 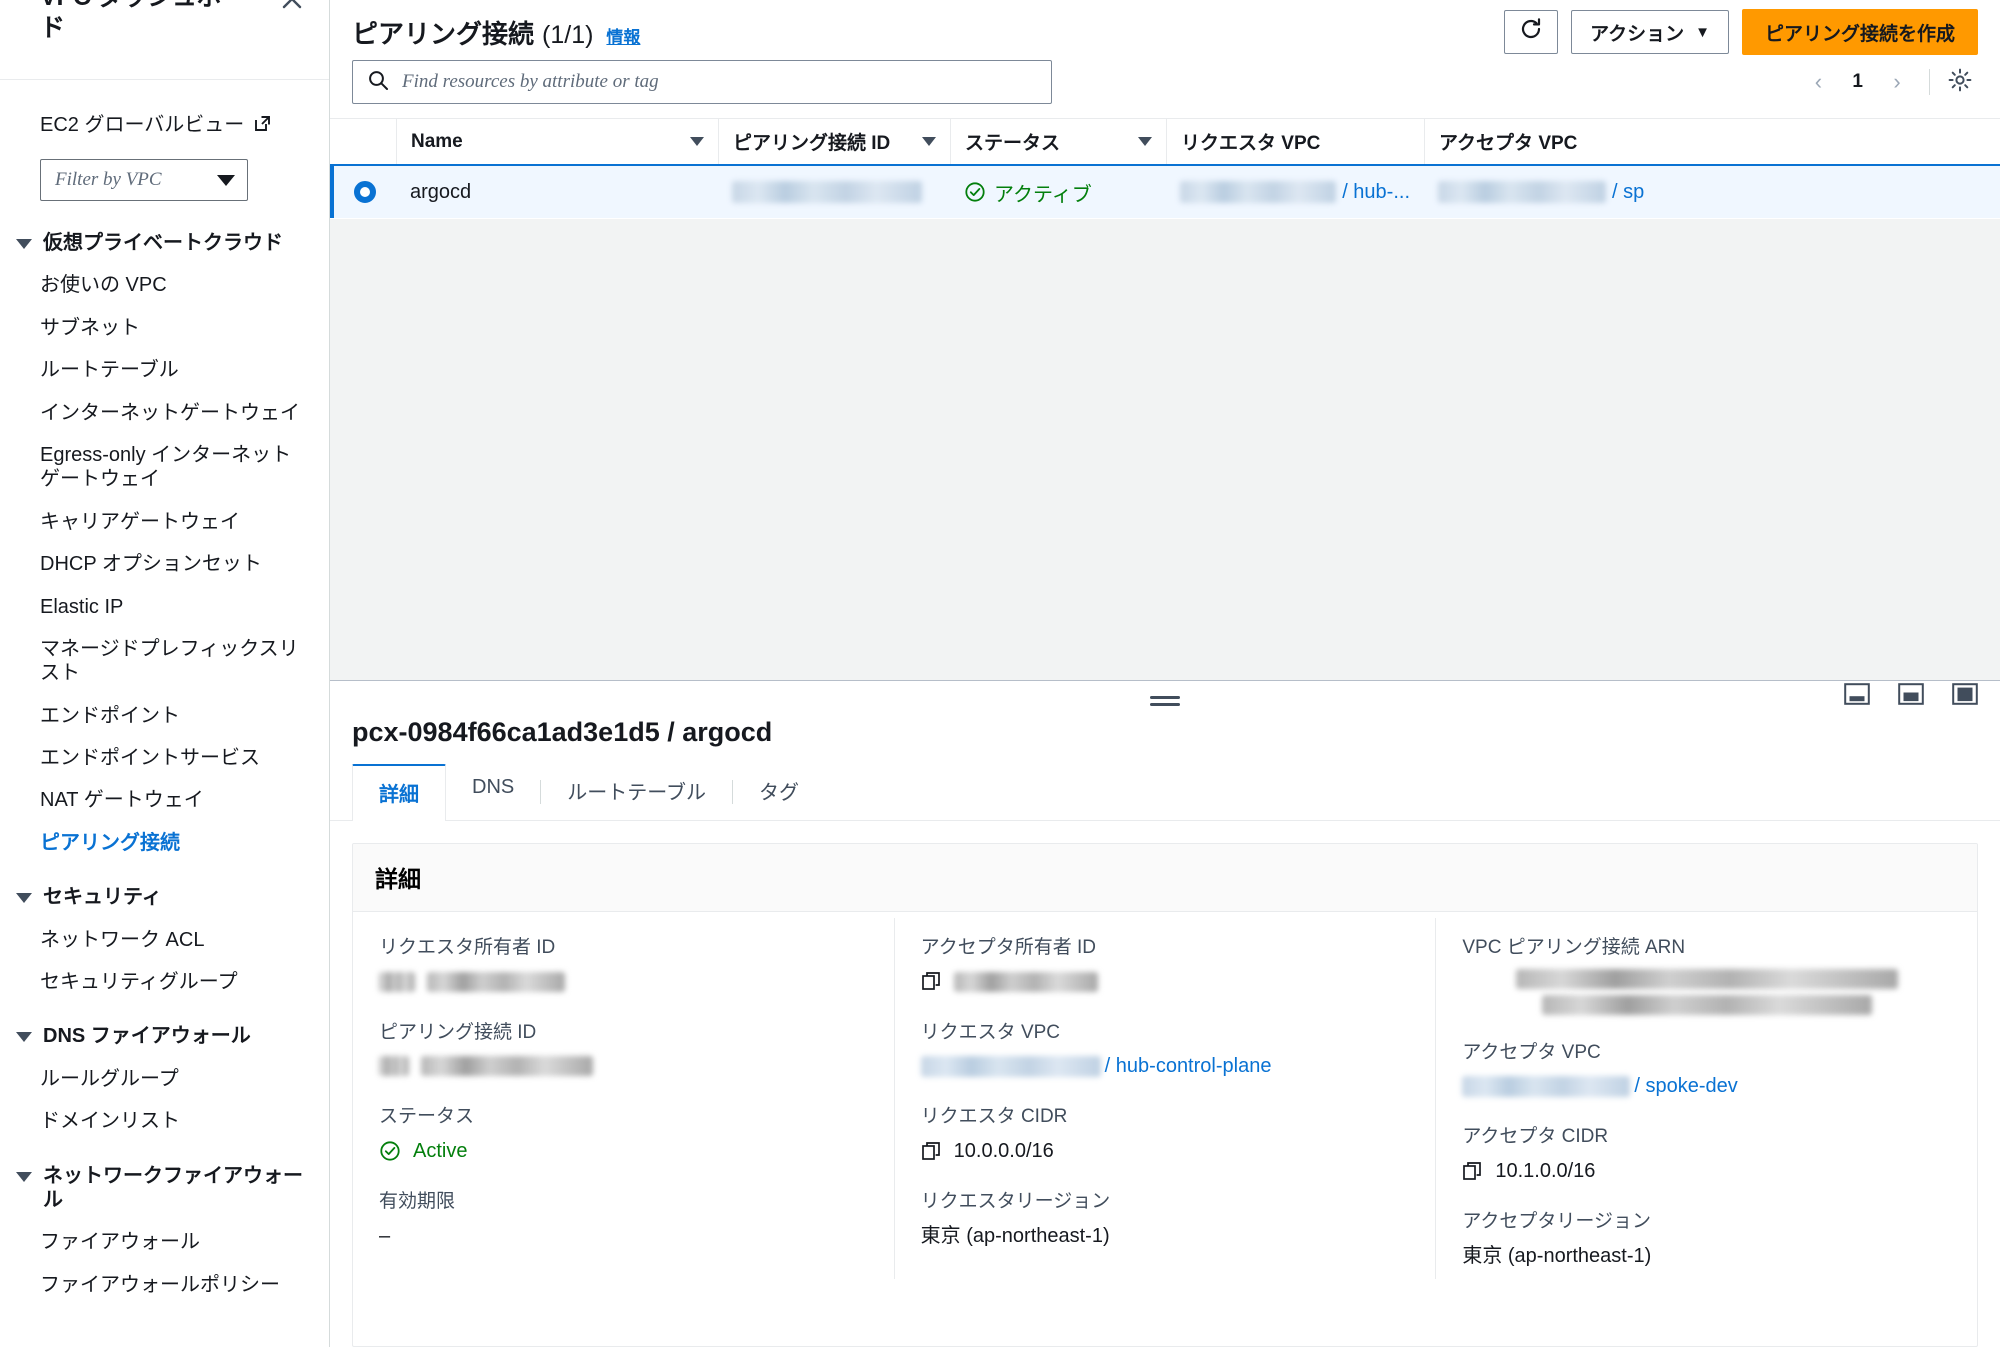 What do you see at coordinates (562, 732) in the screenshot?
I see `split-panel-title: pcx-0984f66ca1ad3e1d5 / argocd` at bounding box center [562, 732].